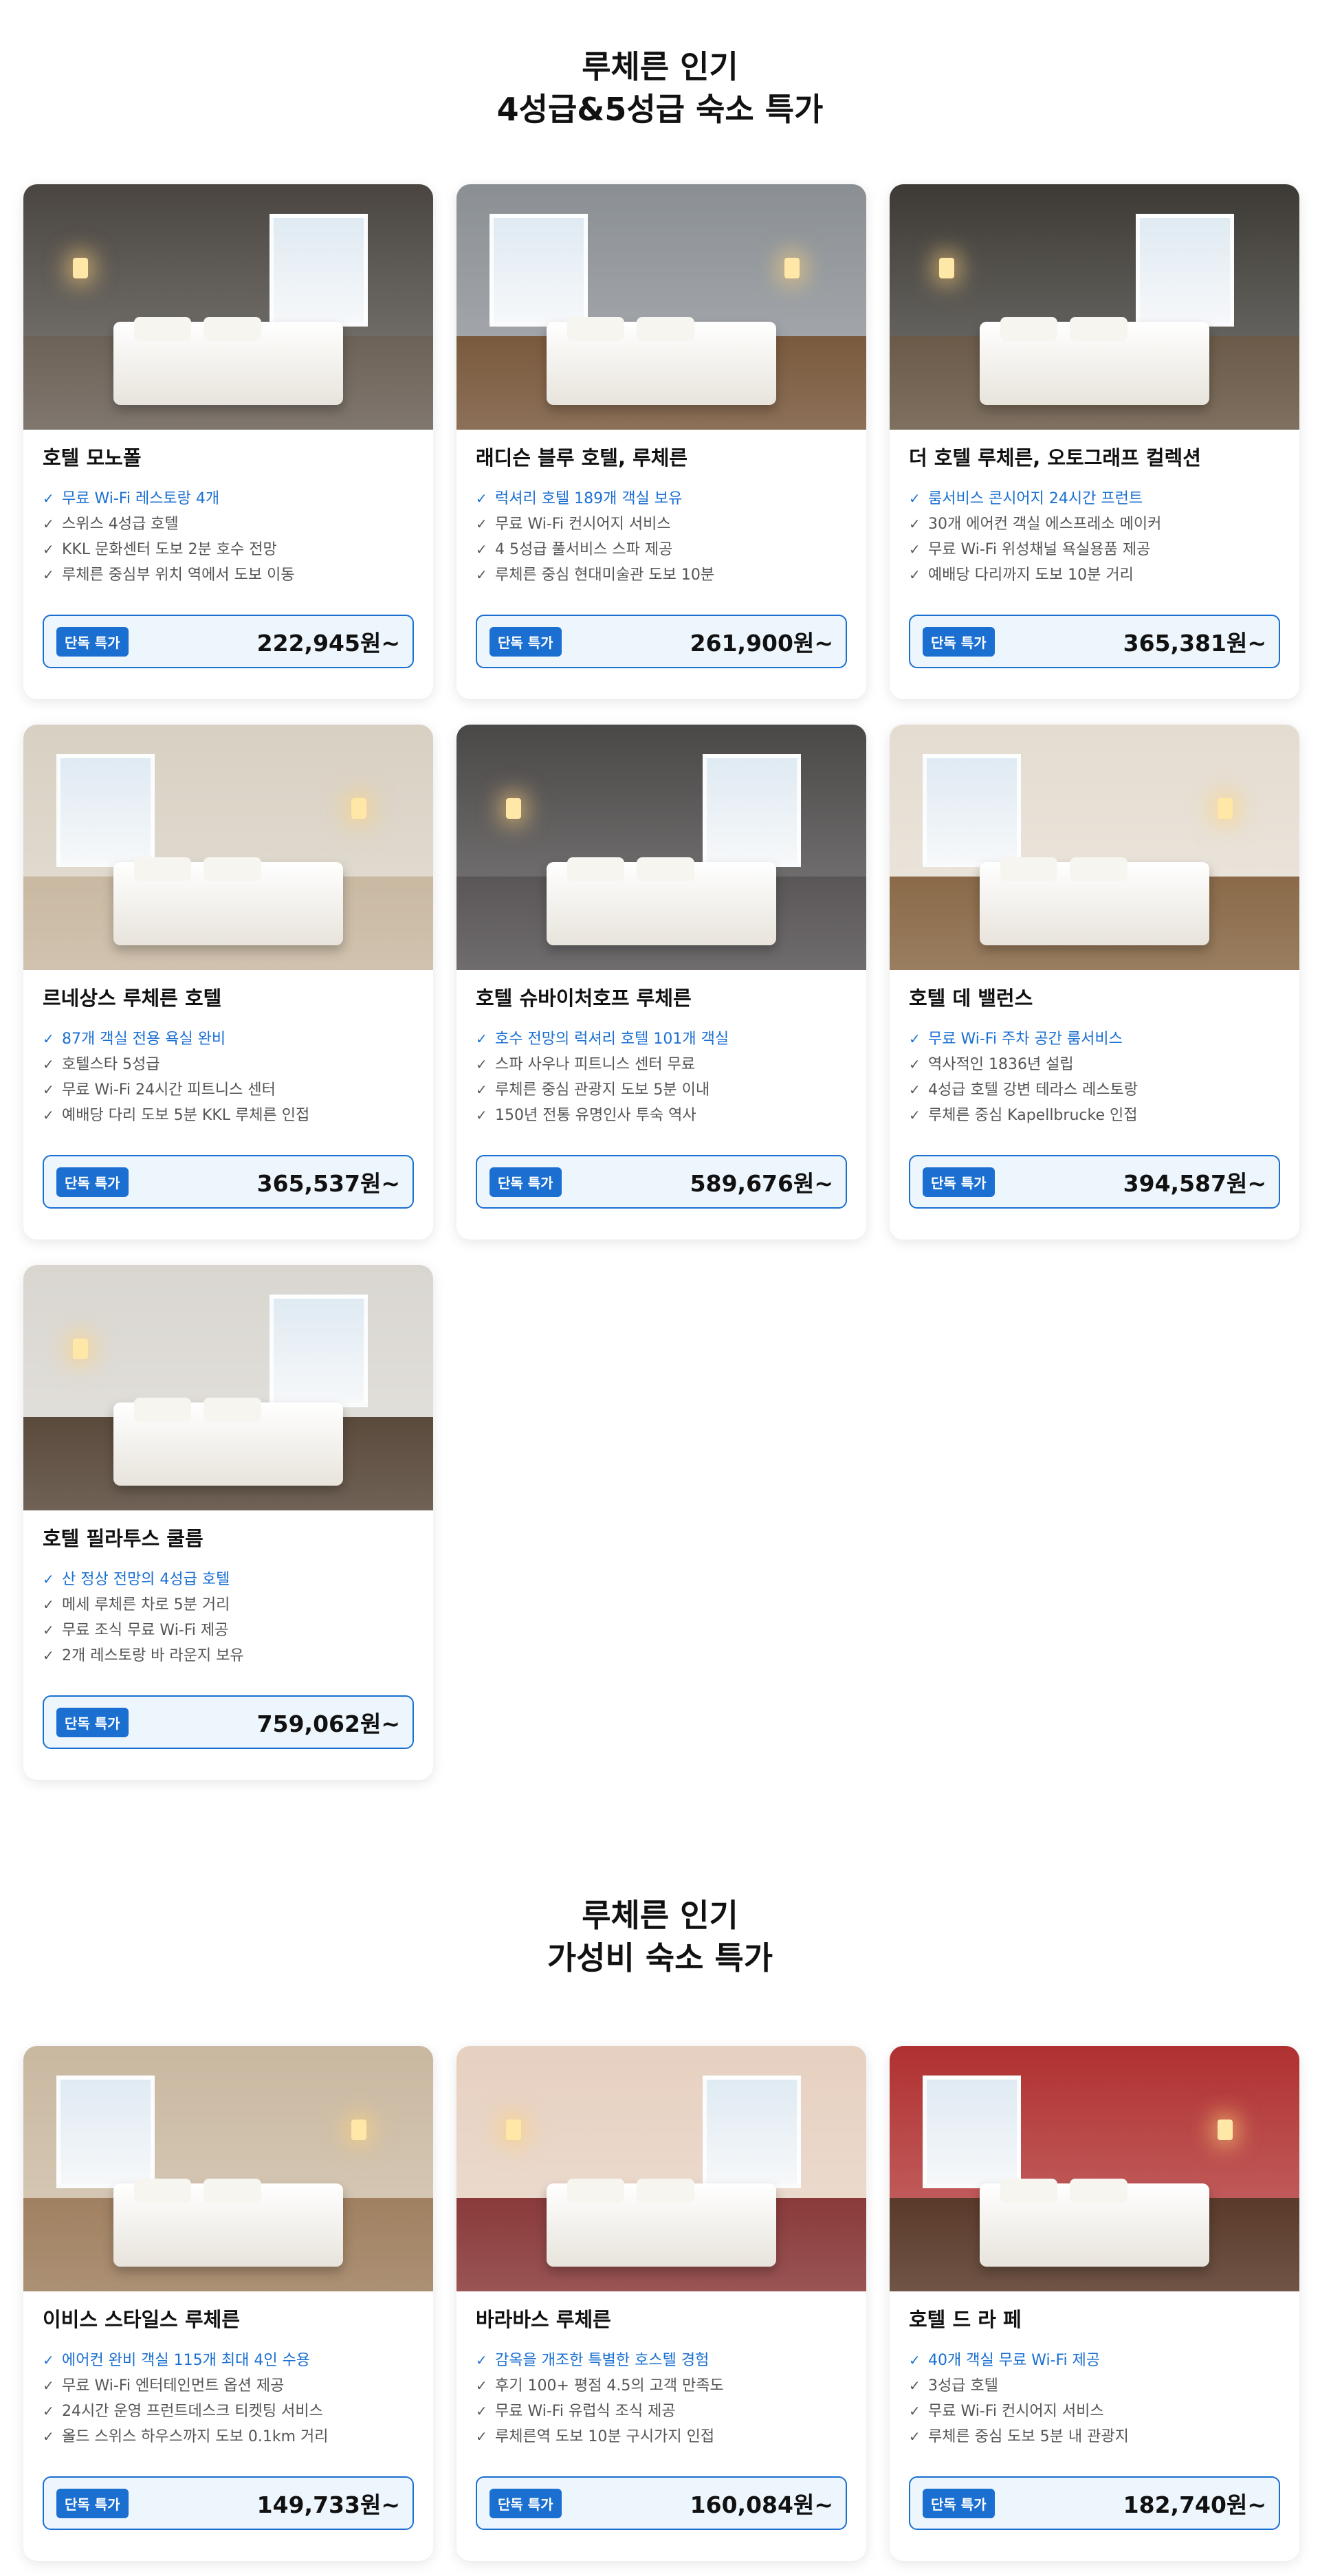  I want to click on feature-item: ✓ 40개 객실 무료 Wi-Fi 제공, so click(1094, 2360).